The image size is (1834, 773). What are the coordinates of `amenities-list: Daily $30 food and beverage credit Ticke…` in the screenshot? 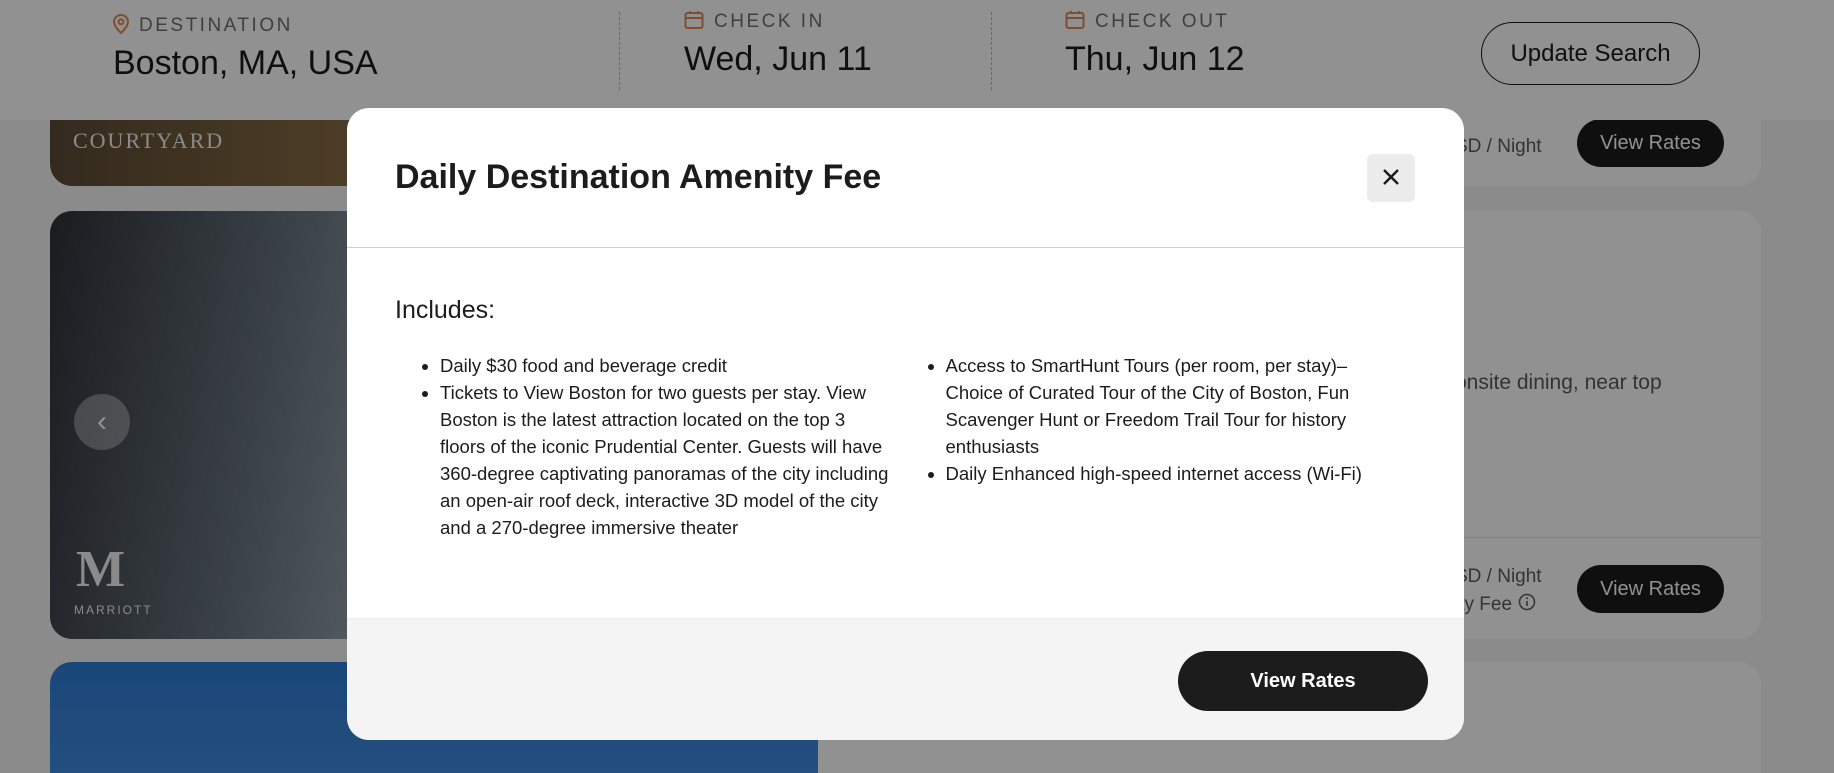 It's located at (896, 446).